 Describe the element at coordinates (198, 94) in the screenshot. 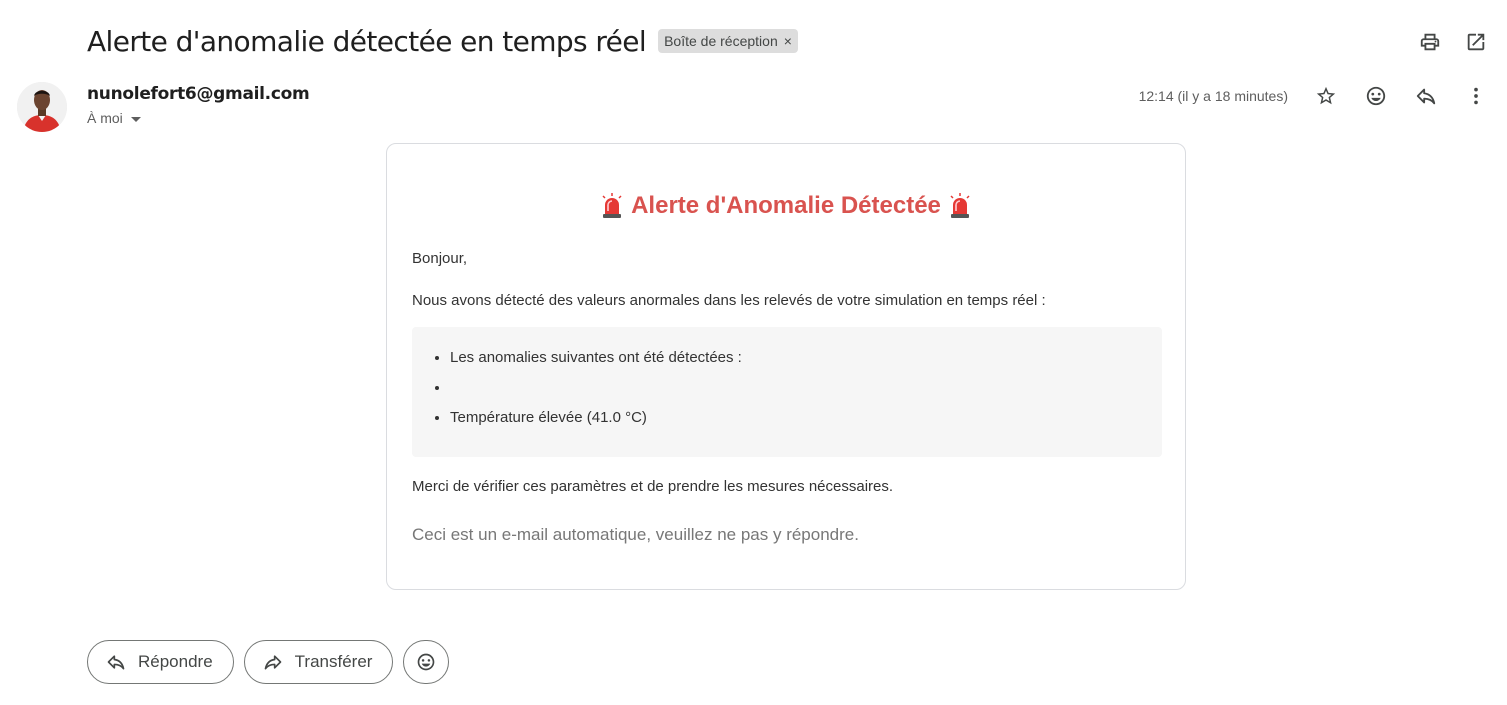

I see `sender-email: nunolefort6@gmail.com` at that location.